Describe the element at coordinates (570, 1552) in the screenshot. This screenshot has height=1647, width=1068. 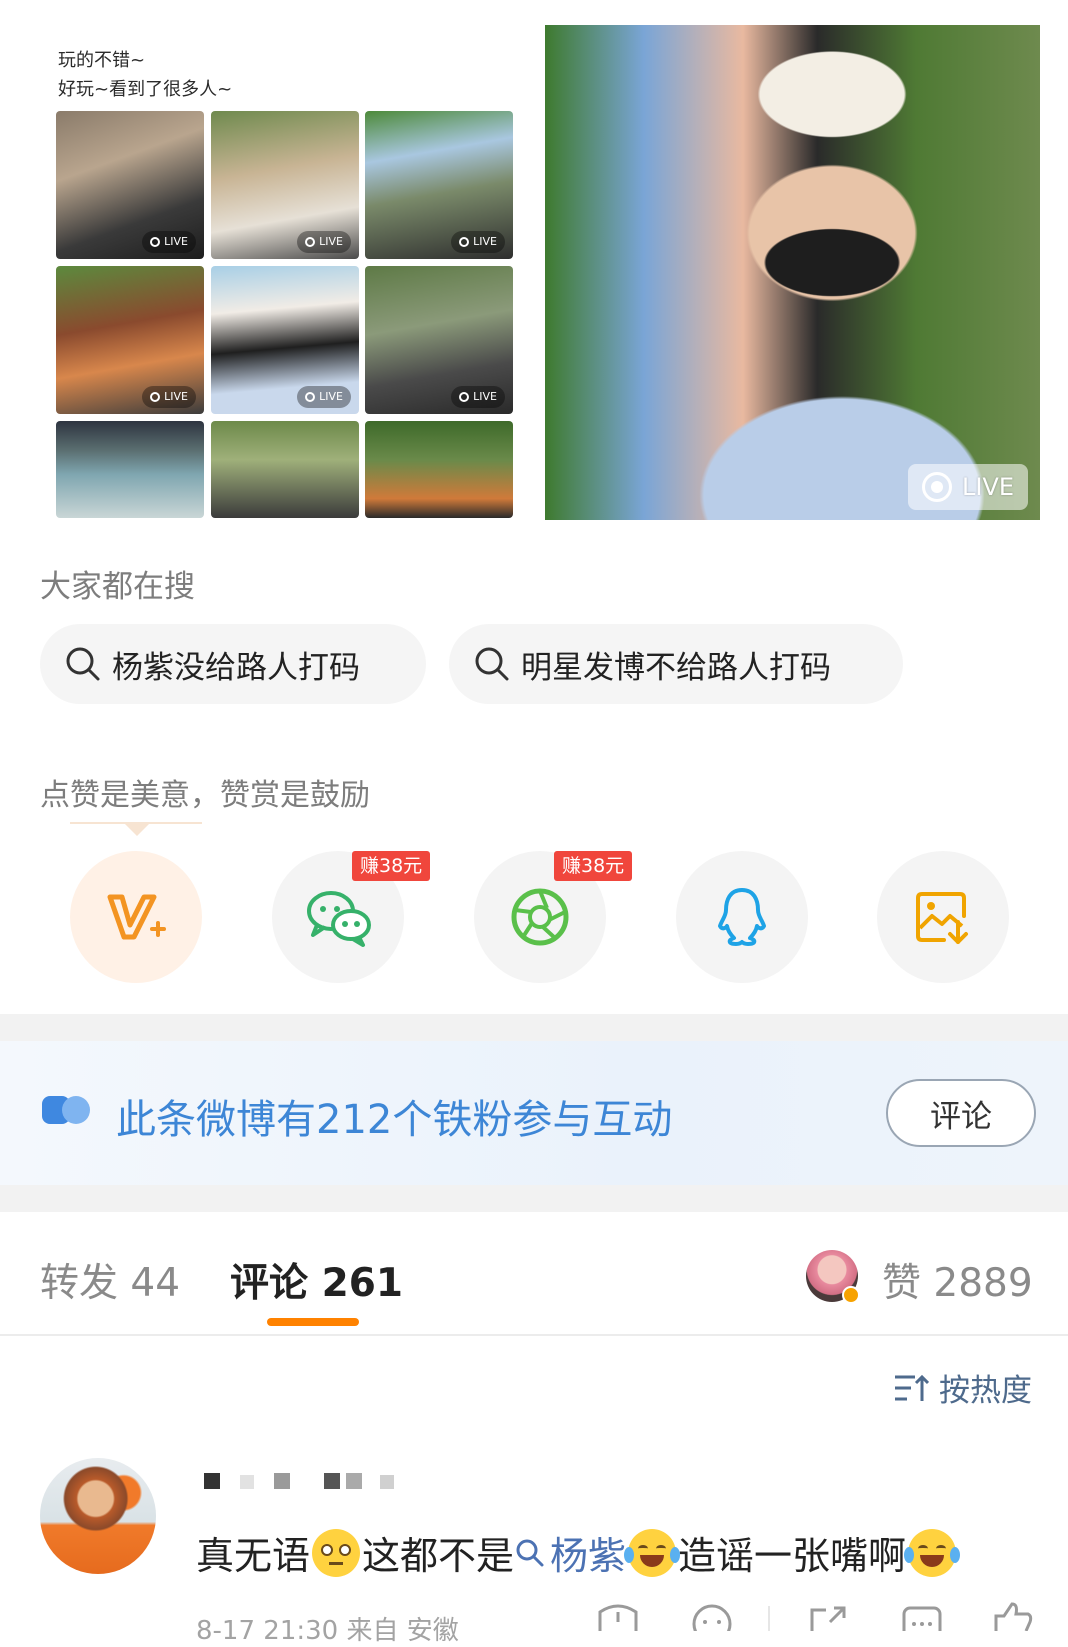
I see `topic-link: 杨紫` at that location.